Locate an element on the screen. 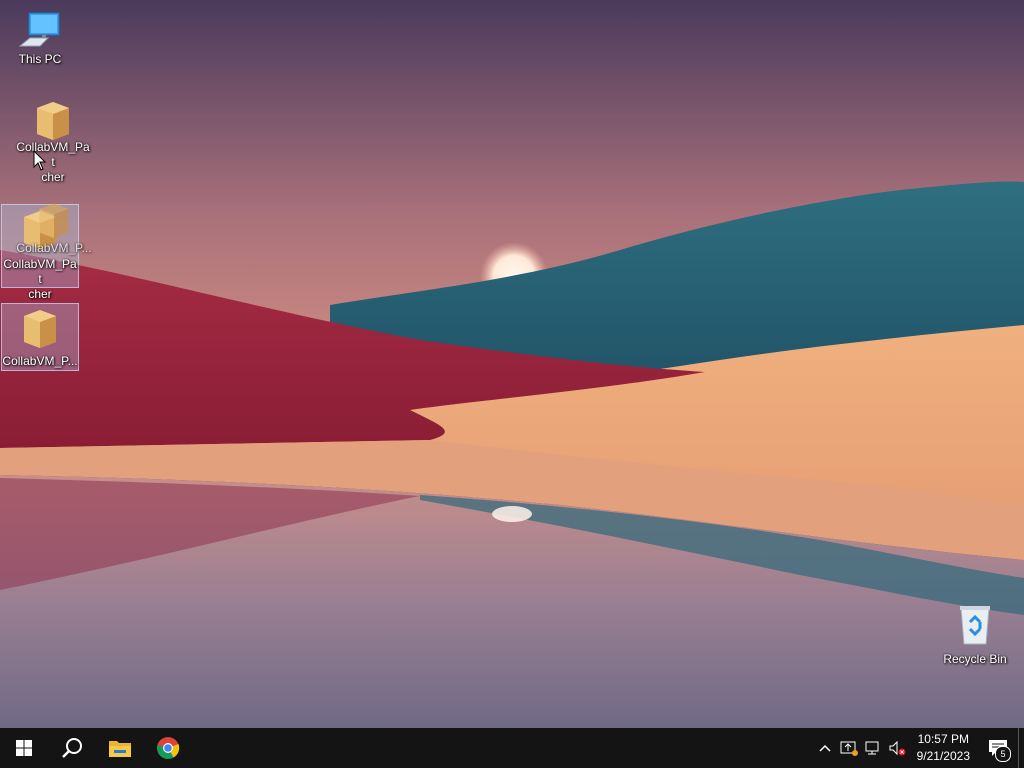 The image size is (1024, 768). clock-time: 10:57 PM is located at coordinates (943, 739).